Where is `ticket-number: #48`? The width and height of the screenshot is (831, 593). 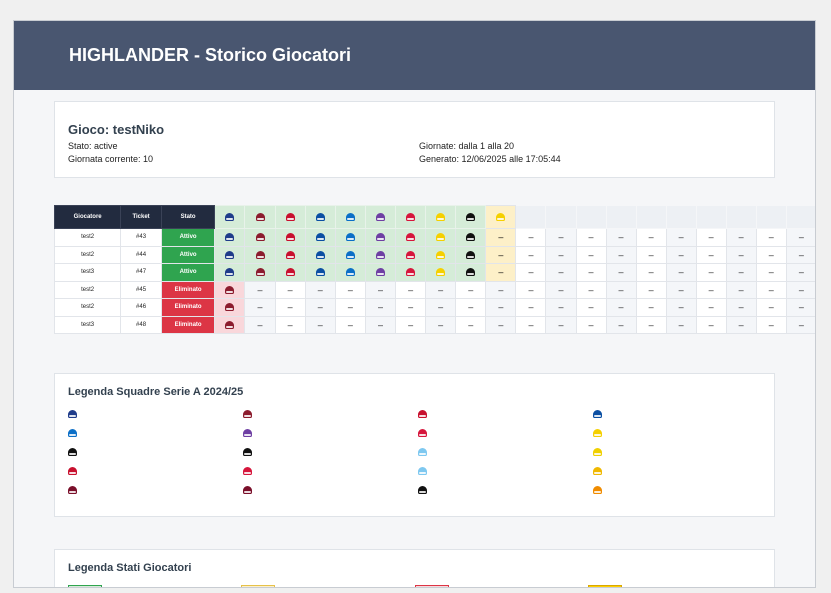 ticket-number: #48 is located at coordinates (141, 324).